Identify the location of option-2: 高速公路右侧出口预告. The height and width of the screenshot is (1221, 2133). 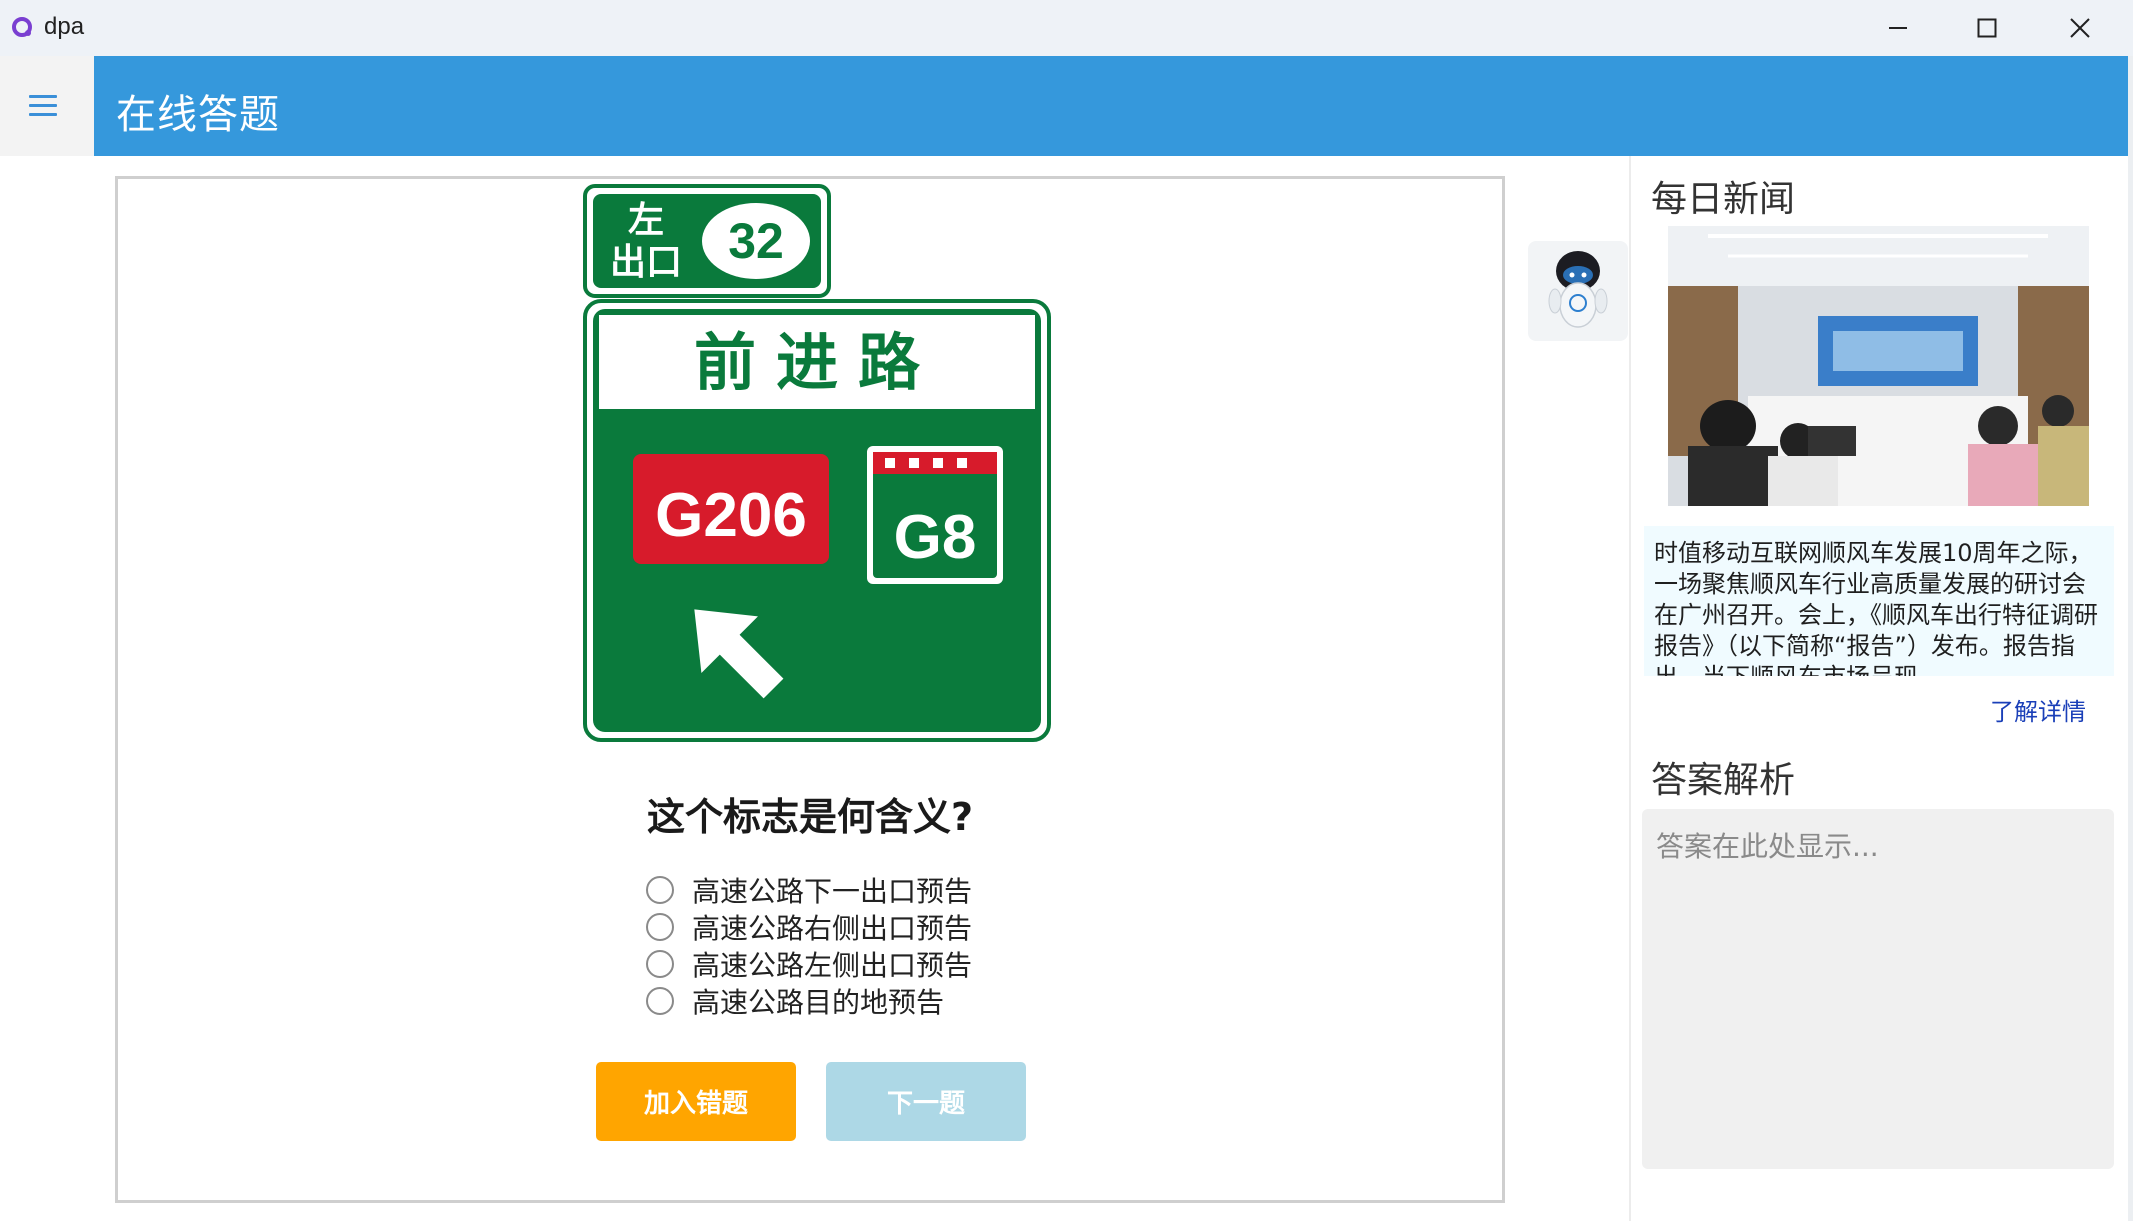
(809, 926).